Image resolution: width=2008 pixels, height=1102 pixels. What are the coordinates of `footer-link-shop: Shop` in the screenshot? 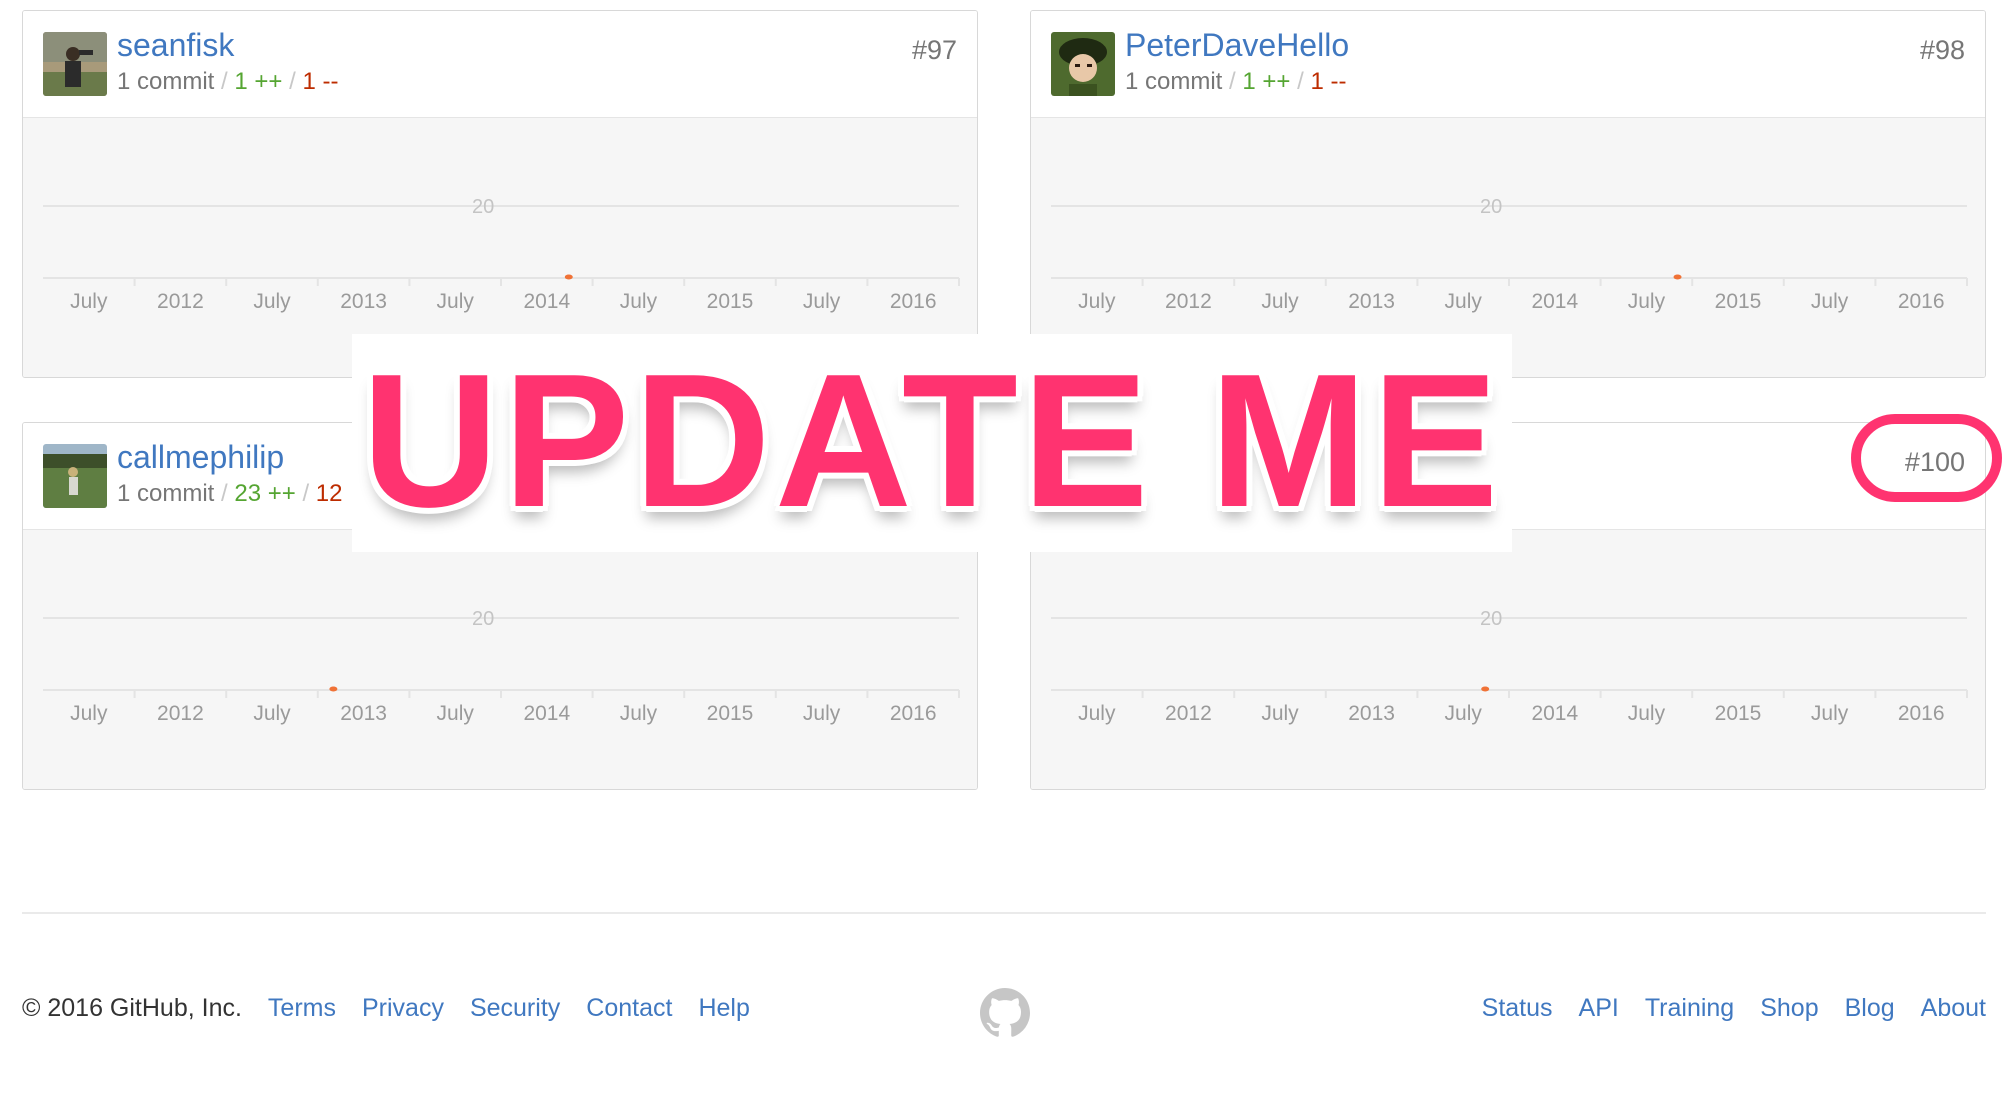 It's located at (1789, 1008).